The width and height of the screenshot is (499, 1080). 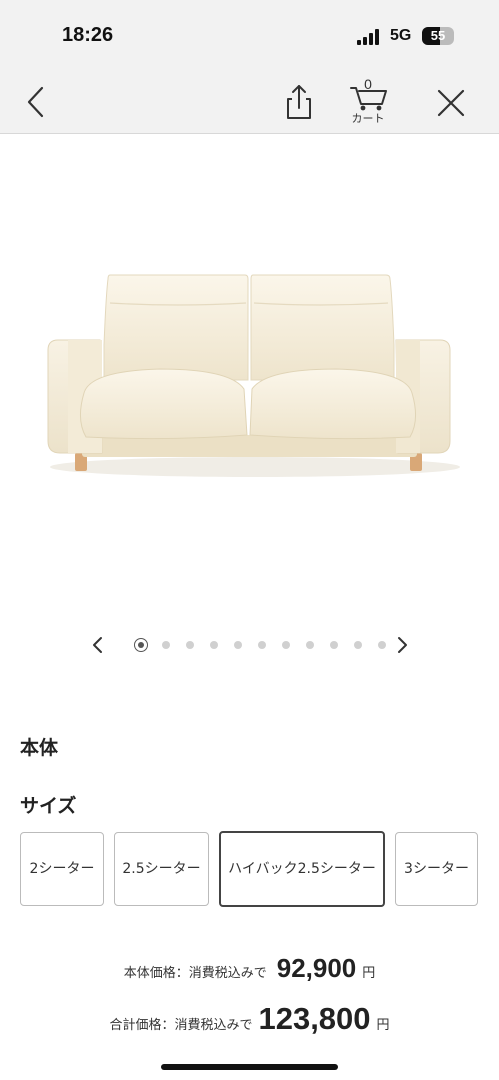 I want to click on body-section-title: 本体, so click(x=39, y=748).